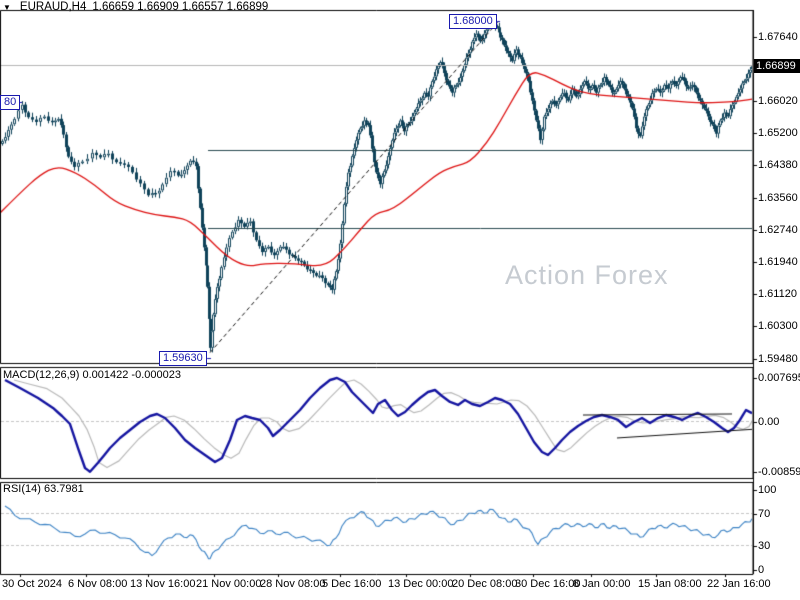 This screenshot has width=800, height=600. I want to click on time-axis-label: 5 Dec 16:00, so click(352, 584).